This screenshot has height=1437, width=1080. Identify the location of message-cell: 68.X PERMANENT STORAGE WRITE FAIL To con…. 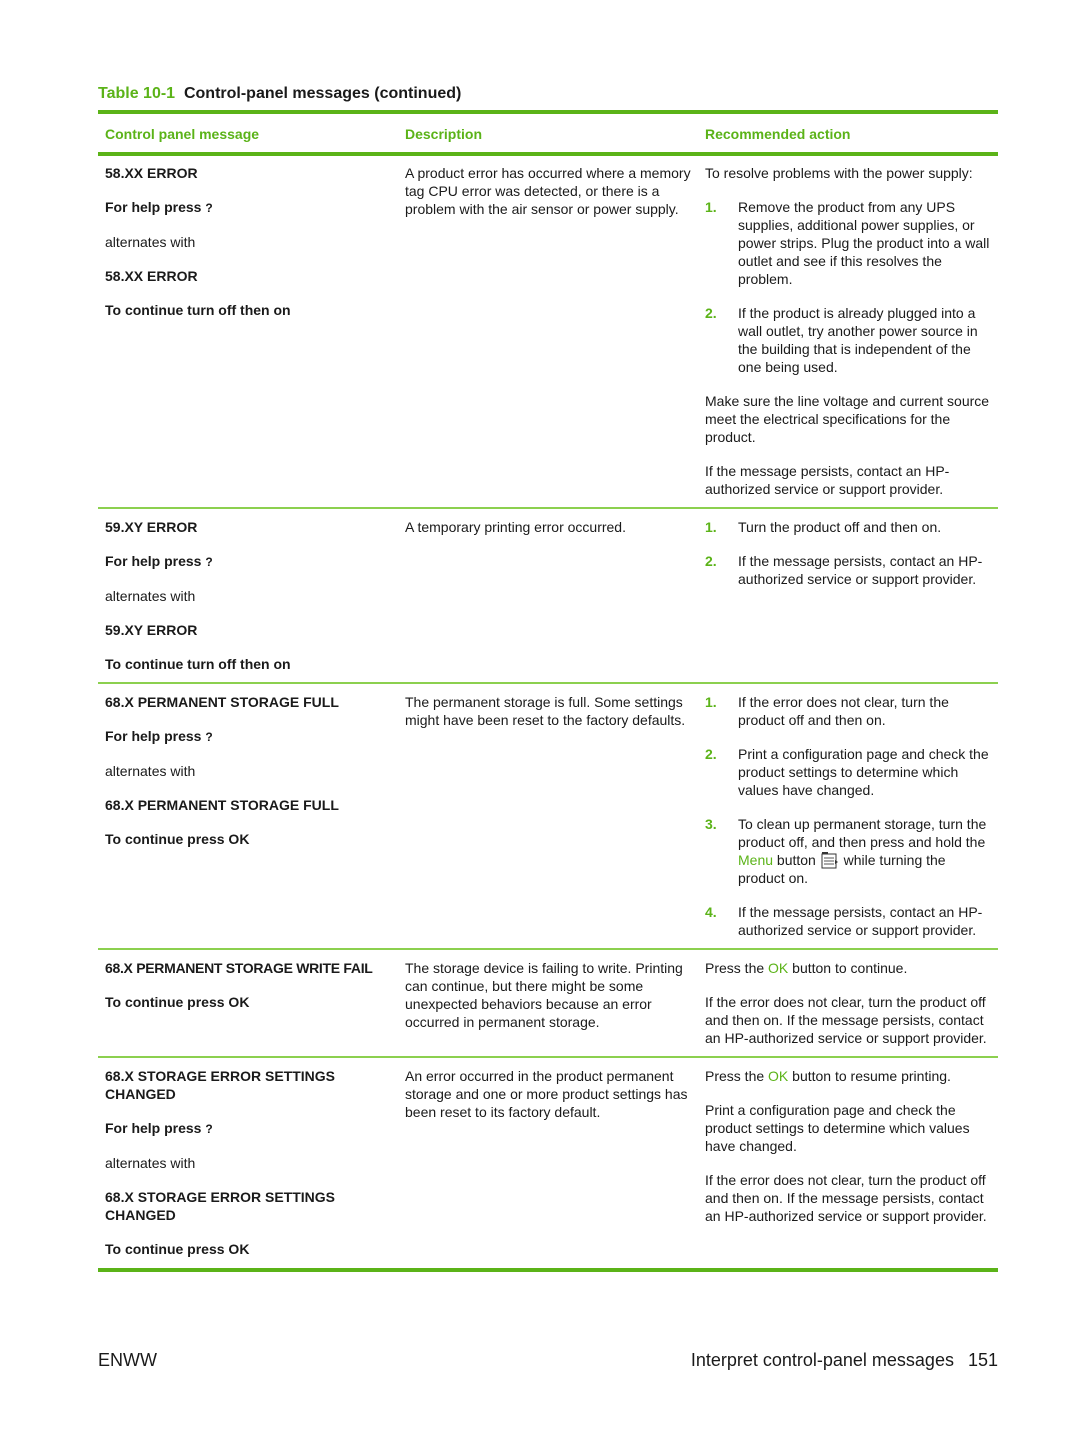
(248, 1002).